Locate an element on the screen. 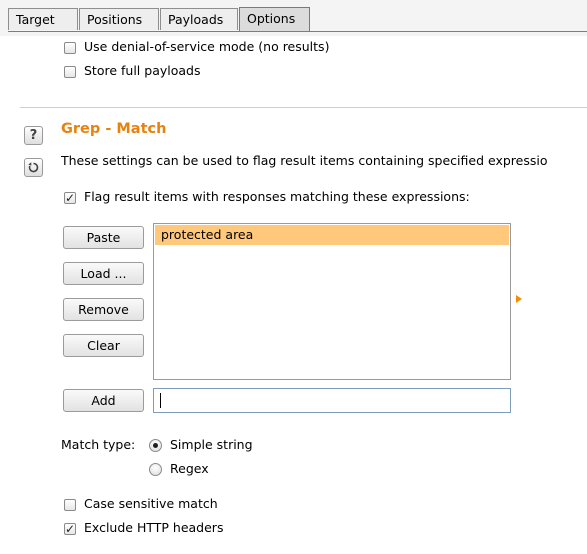  regex-radio is located at coordinates (155, 469).